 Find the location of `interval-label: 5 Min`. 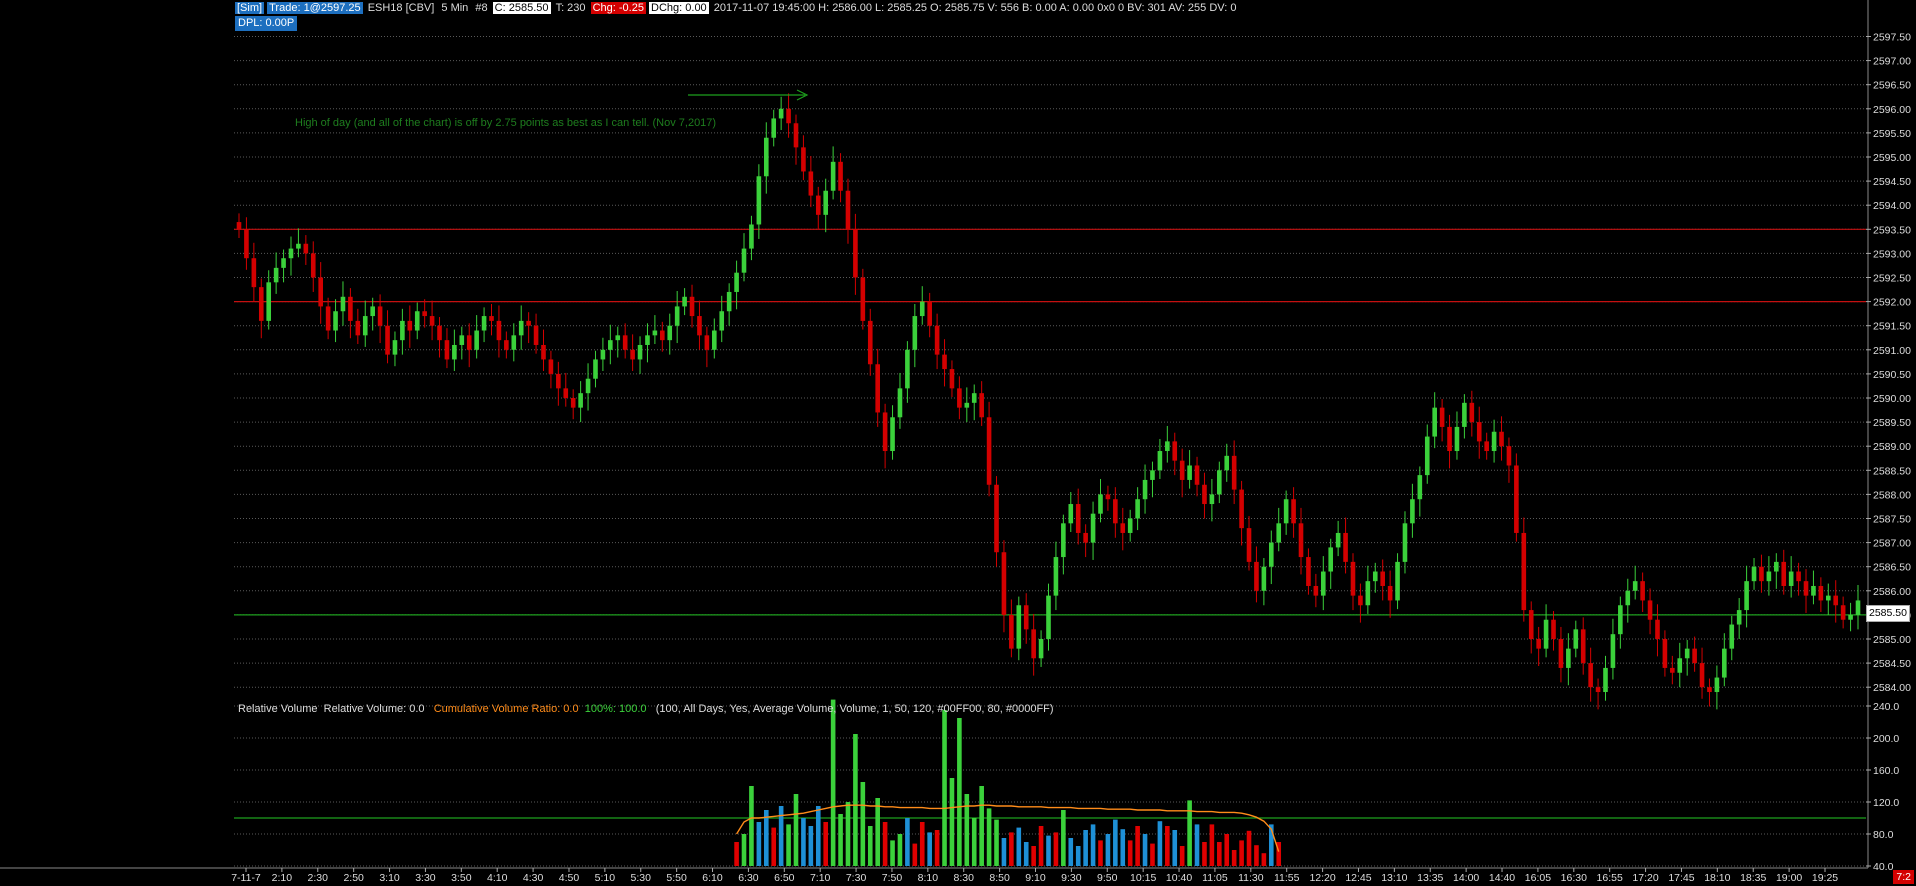

interval-label: 5 Min is located at coordinates (455, 8).